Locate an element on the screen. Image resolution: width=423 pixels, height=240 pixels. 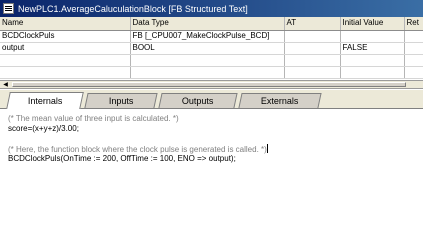
scroll-left-icon: ◀ is located at coordinates (5, 84).